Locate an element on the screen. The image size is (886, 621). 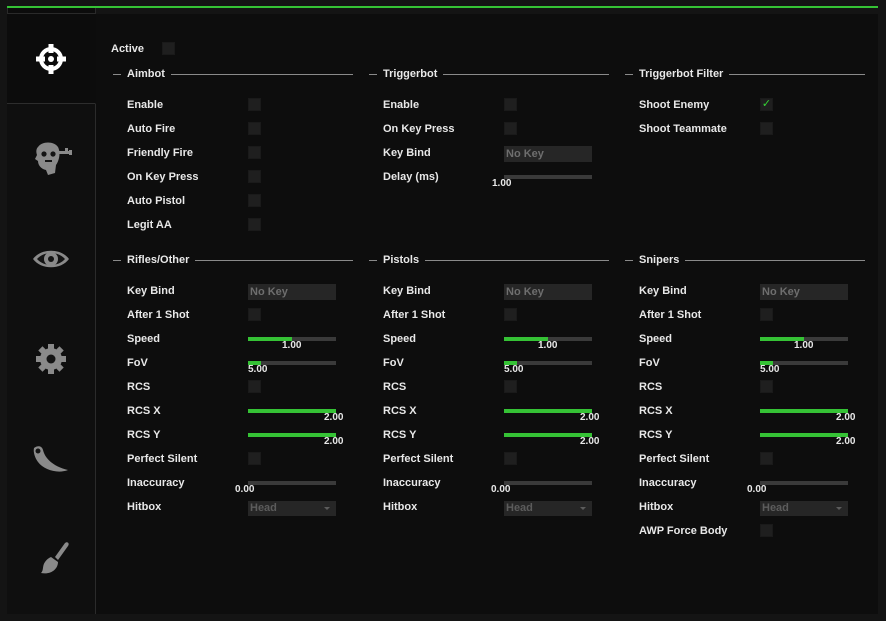
pistols-after-1-shot-checkbox is located at coordinates (510, 314).